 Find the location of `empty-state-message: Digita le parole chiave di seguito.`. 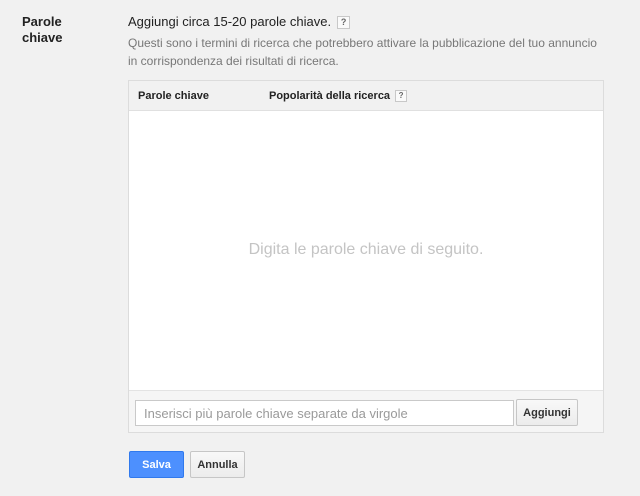

empty-state-message: Digita le parole chiave di seguito. is located at coordinates (366, 249).